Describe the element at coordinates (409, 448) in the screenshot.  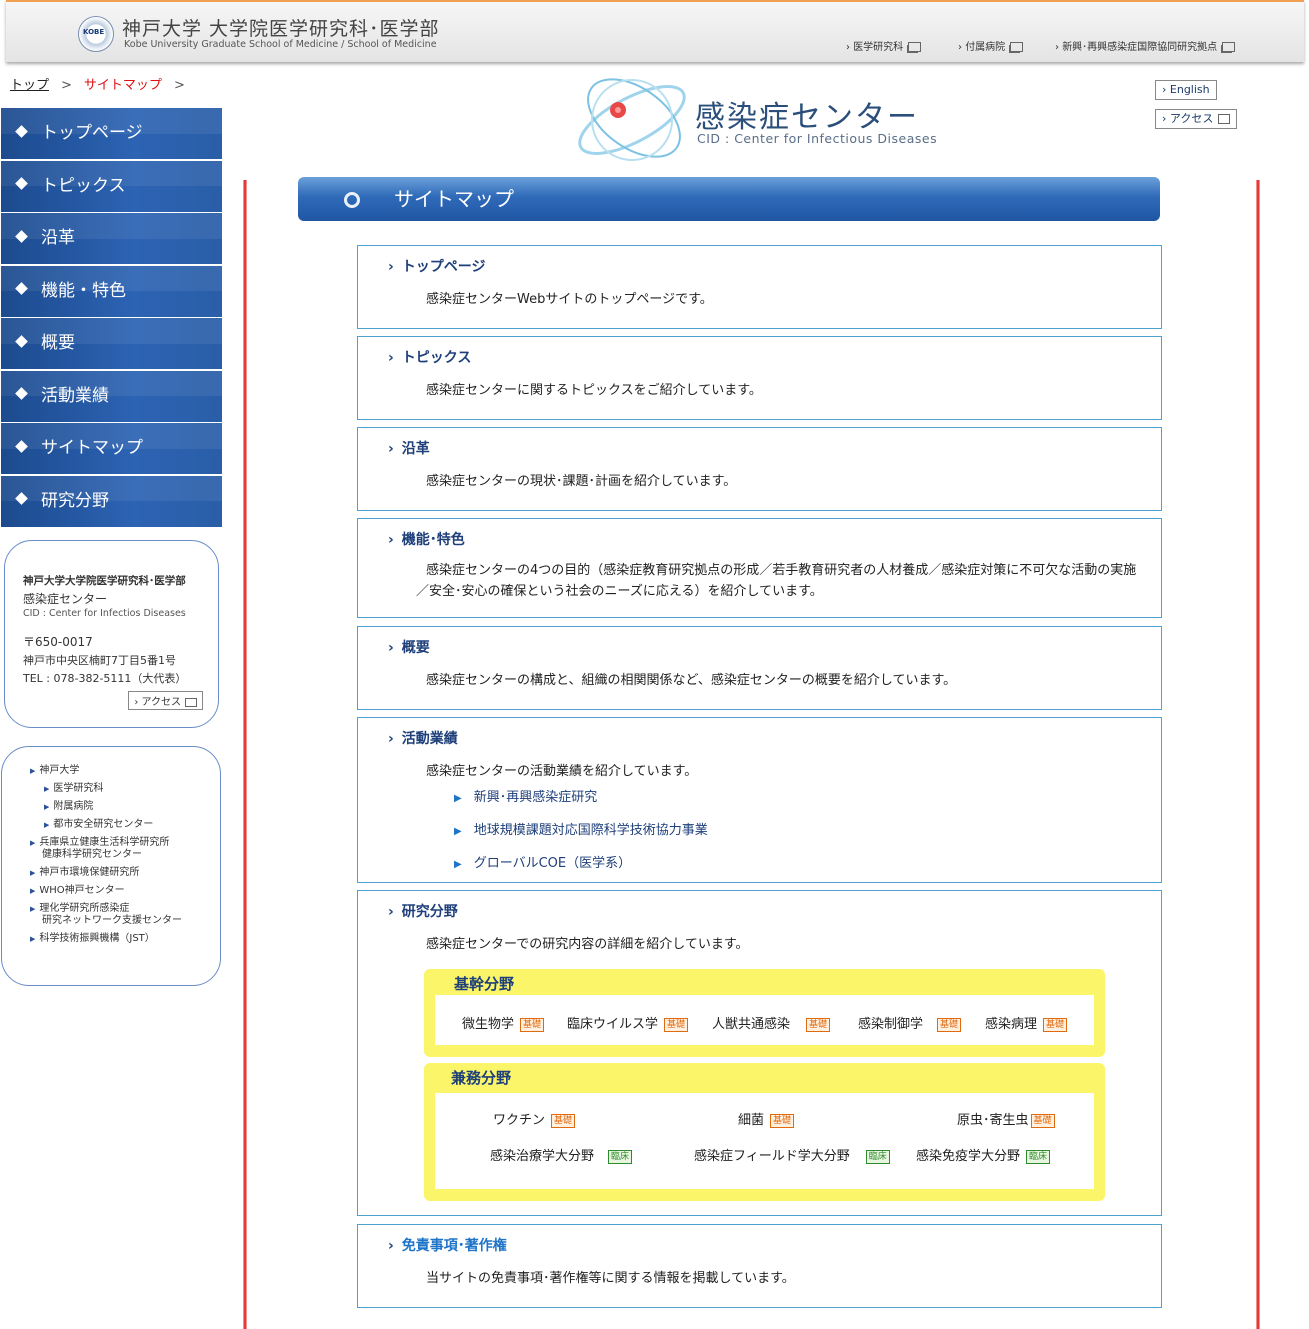
I see `section-title-link: › 沿革` at that location.